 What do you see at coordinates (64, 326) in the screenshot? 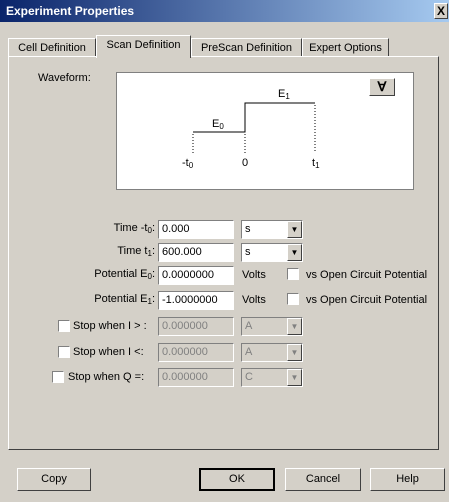
I see `stop-i-greater-checkbox` at bounding box center [64, 326].